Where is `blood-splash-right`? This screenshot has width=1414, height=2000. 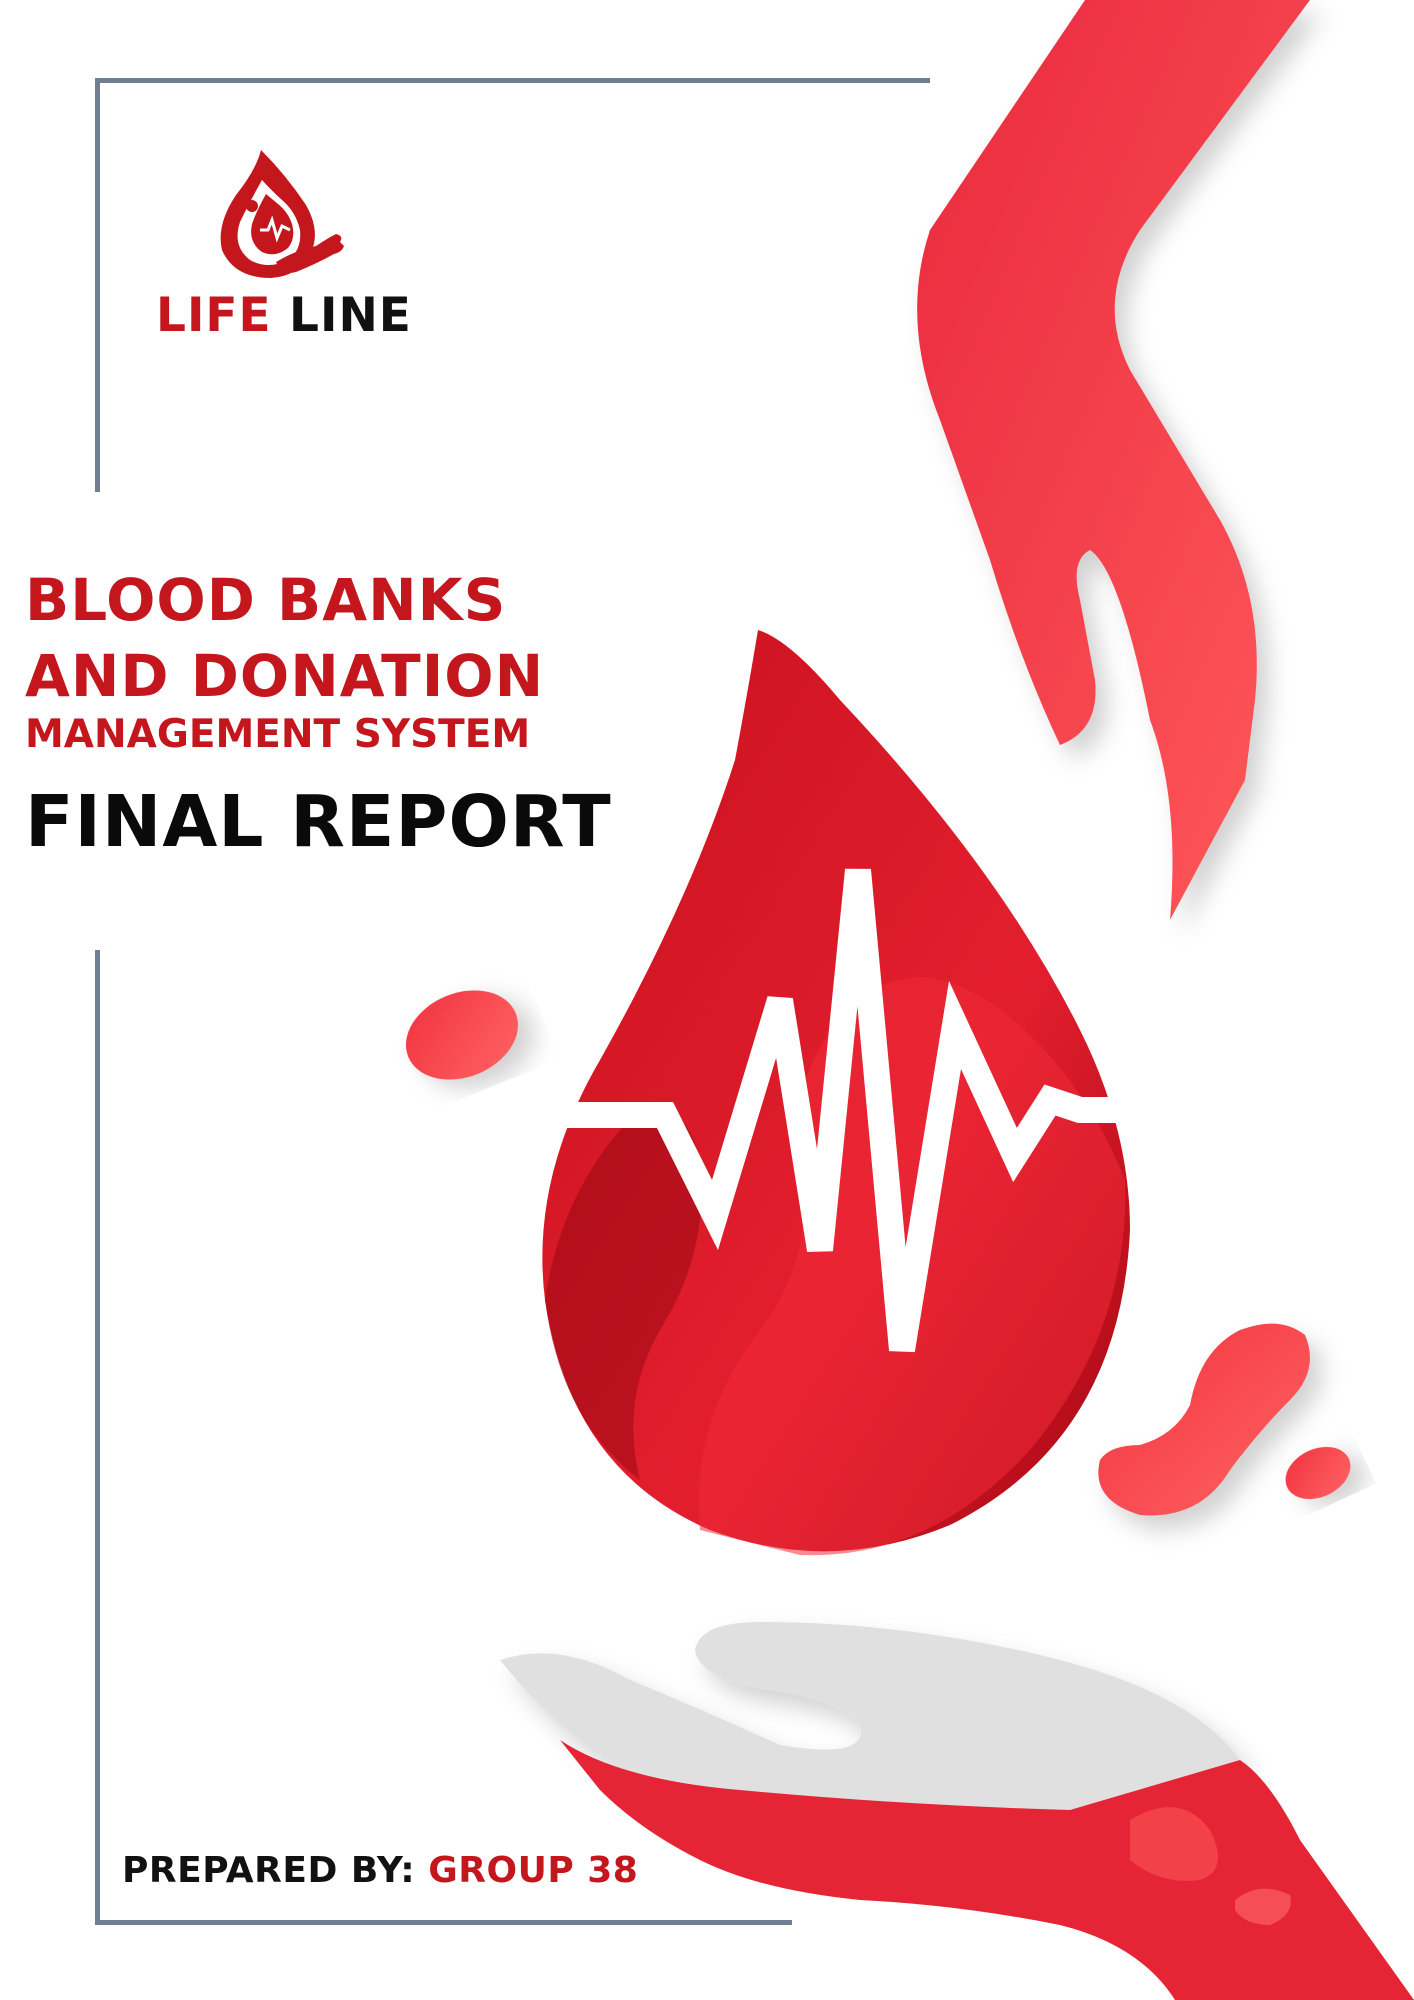 blood-splash-right is located at coordinates (1204, 1419).